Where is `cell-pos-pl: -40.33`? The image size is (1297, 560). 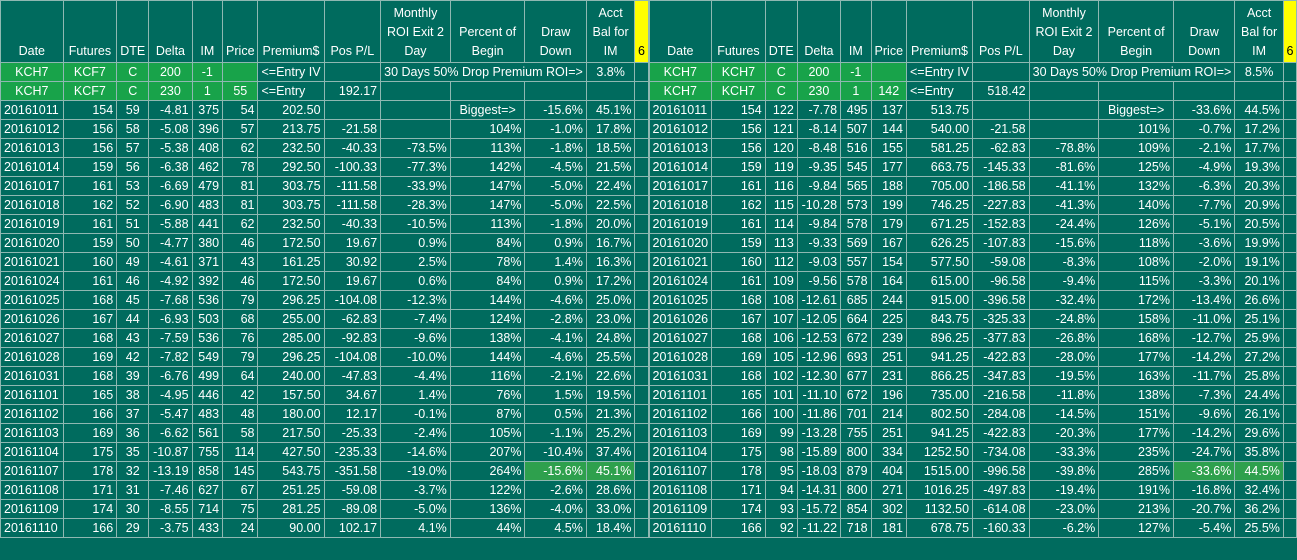
cell-pos-pl: -40.33 is located at coordinates (352, 148).